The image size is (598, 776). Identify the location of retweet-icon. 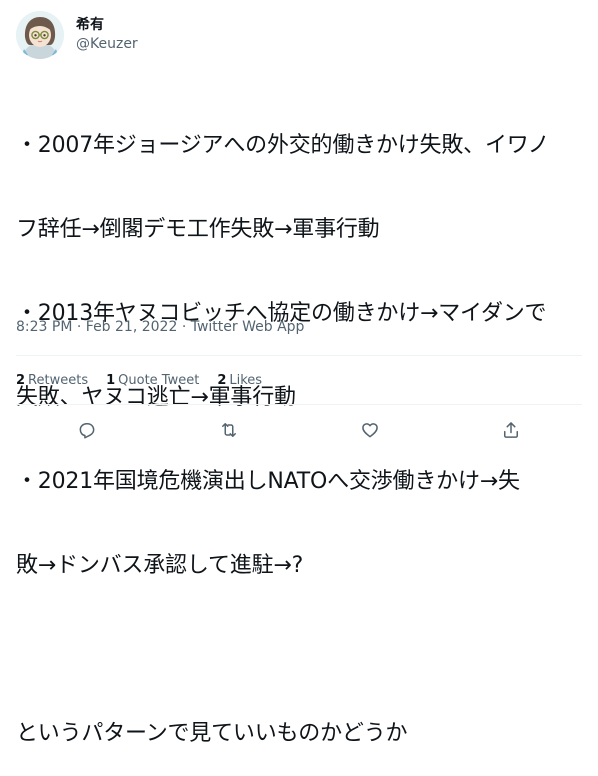
(229, 430).